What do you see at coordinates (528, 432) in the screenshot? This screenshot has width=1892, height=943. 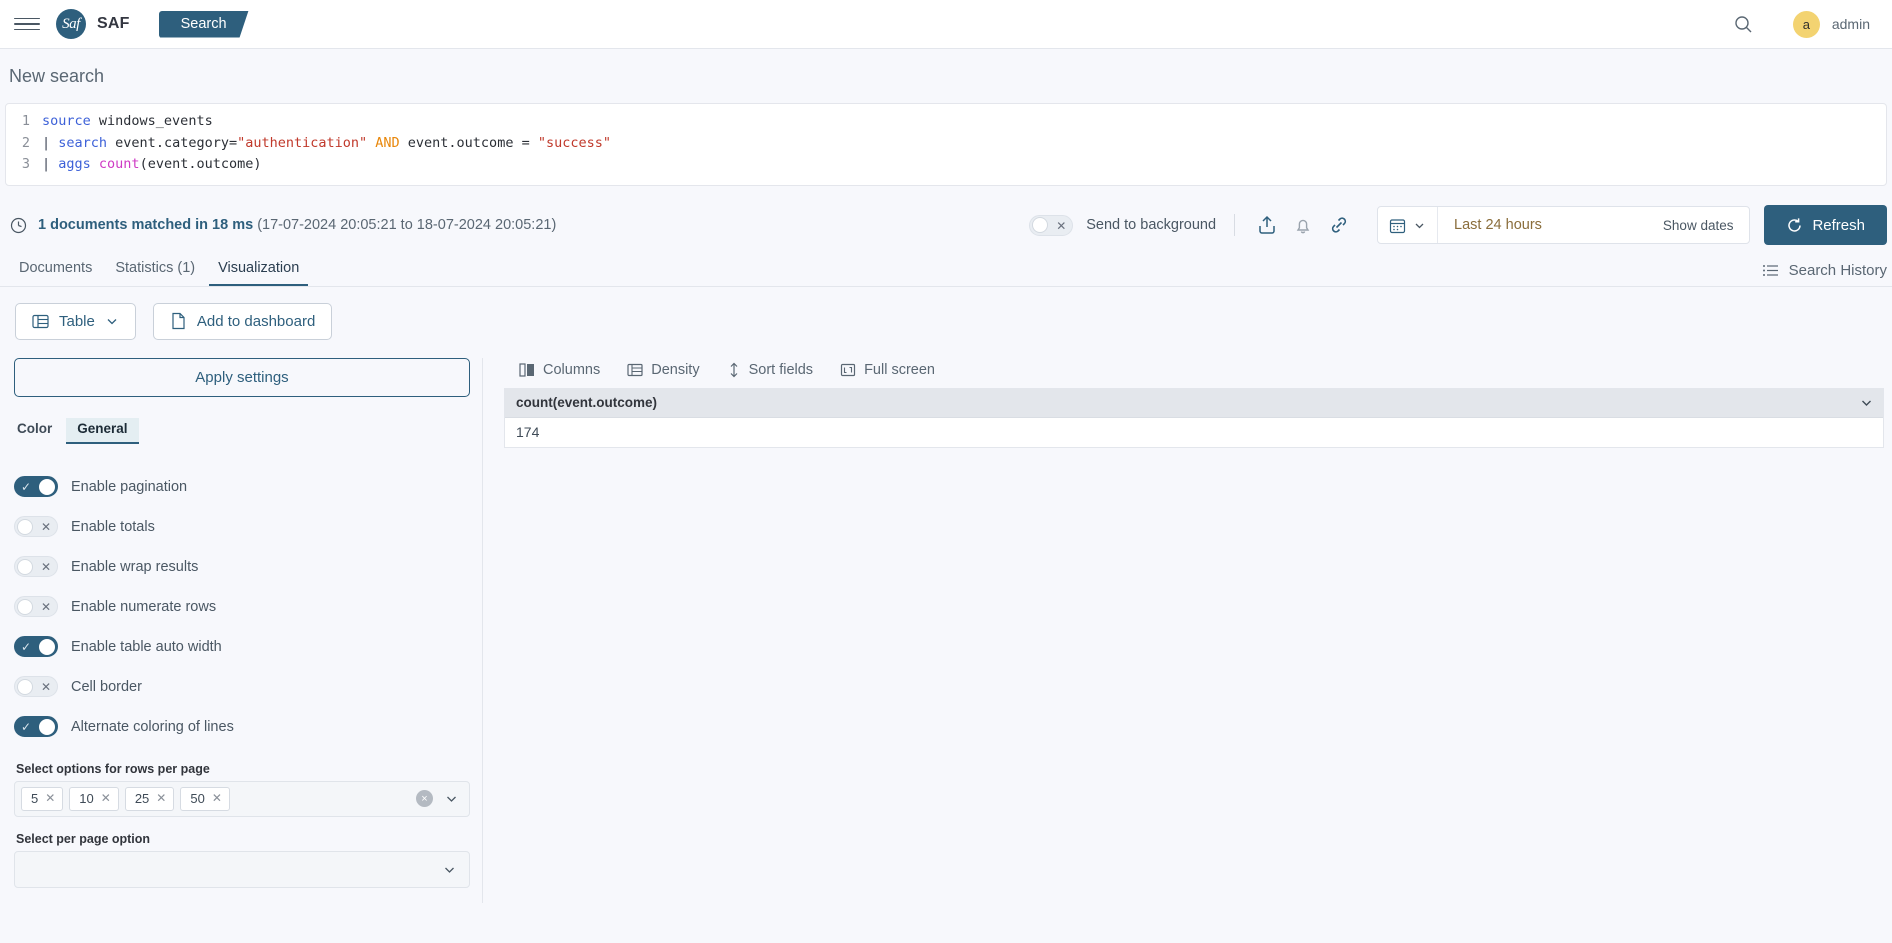 I see `cell-count-value: 174` at bounding box center [528, 432].